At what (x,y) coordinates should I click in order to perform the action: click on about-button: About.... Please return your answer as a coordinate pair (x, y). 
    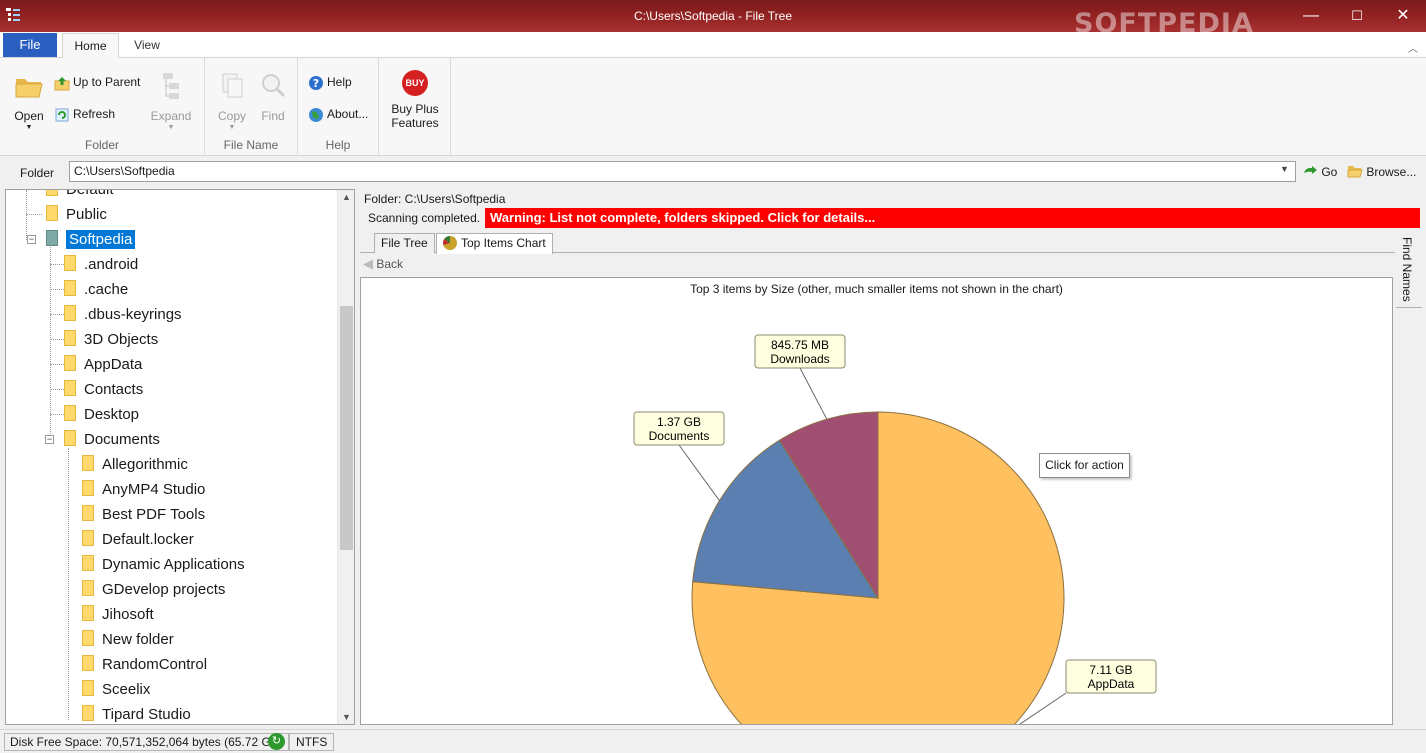
    Looking at the image, I should click on (338, 115).